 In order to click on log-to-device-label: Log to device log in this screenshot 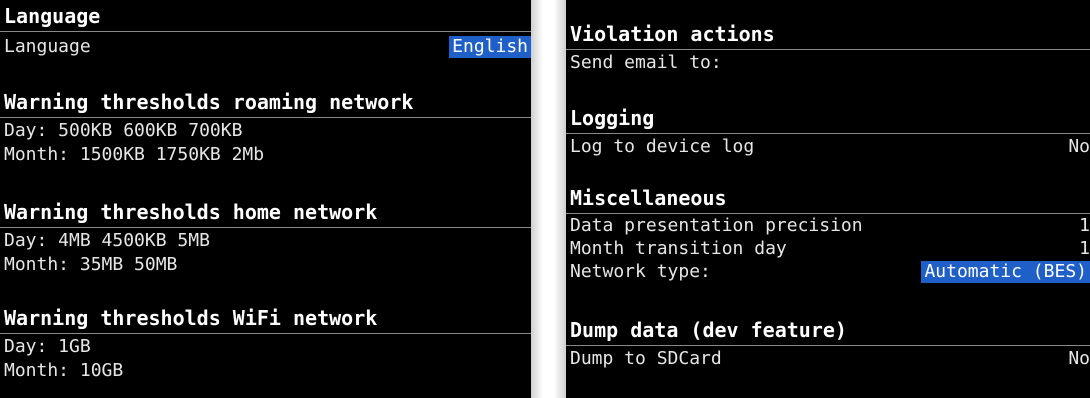, I will do `click(662, 146)`.